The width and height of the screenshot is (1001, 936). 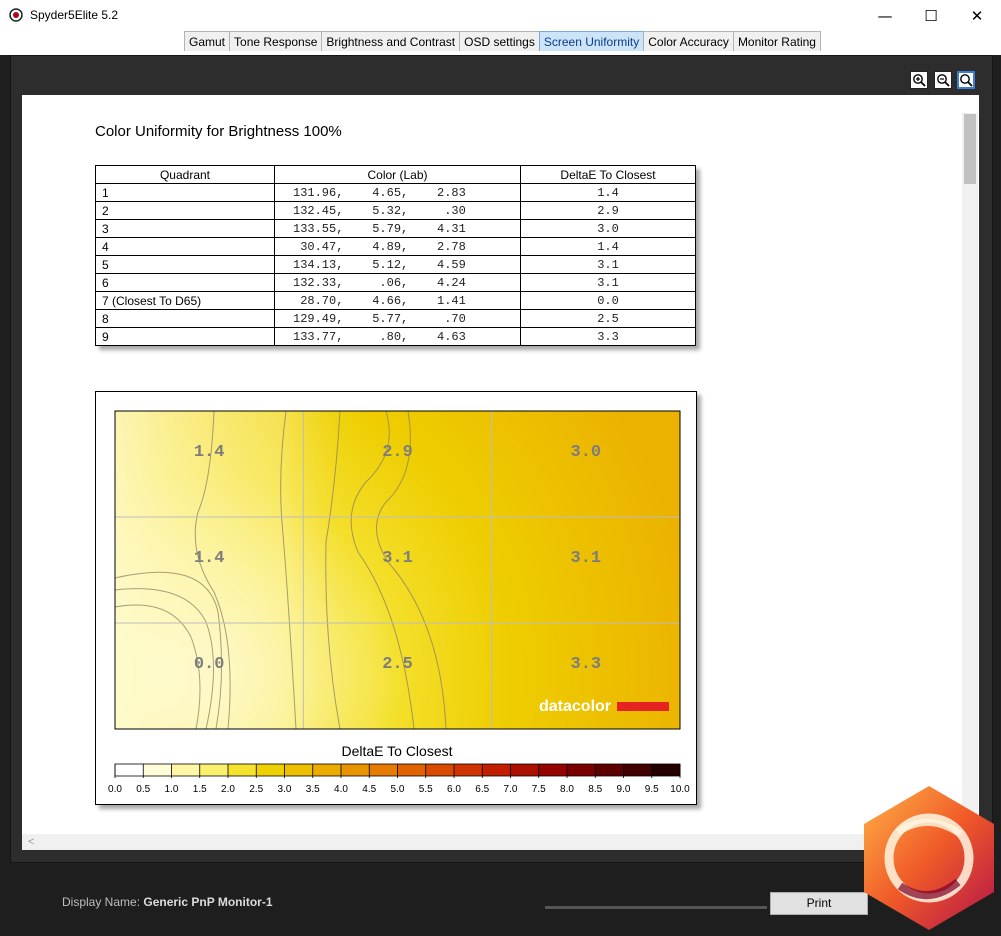 I want to click on minimize-button: —, so click(x=885, y=15).